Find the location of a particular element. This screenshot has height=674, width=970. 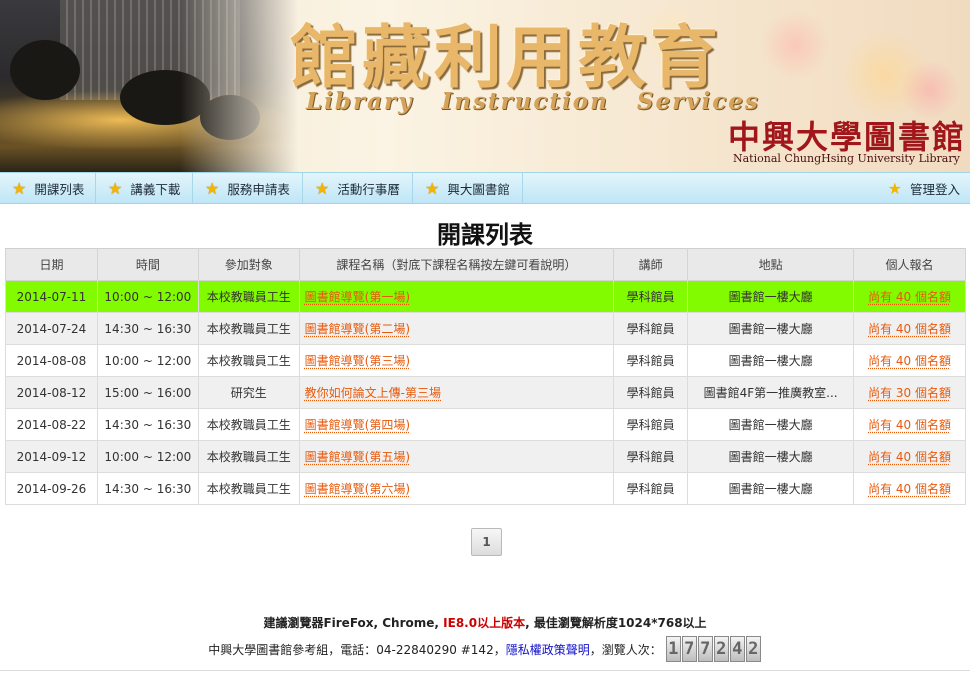

browser-notice-prefix: 建議瀏覽器FireFox, Chrome, is located at coordinates (353, 623).